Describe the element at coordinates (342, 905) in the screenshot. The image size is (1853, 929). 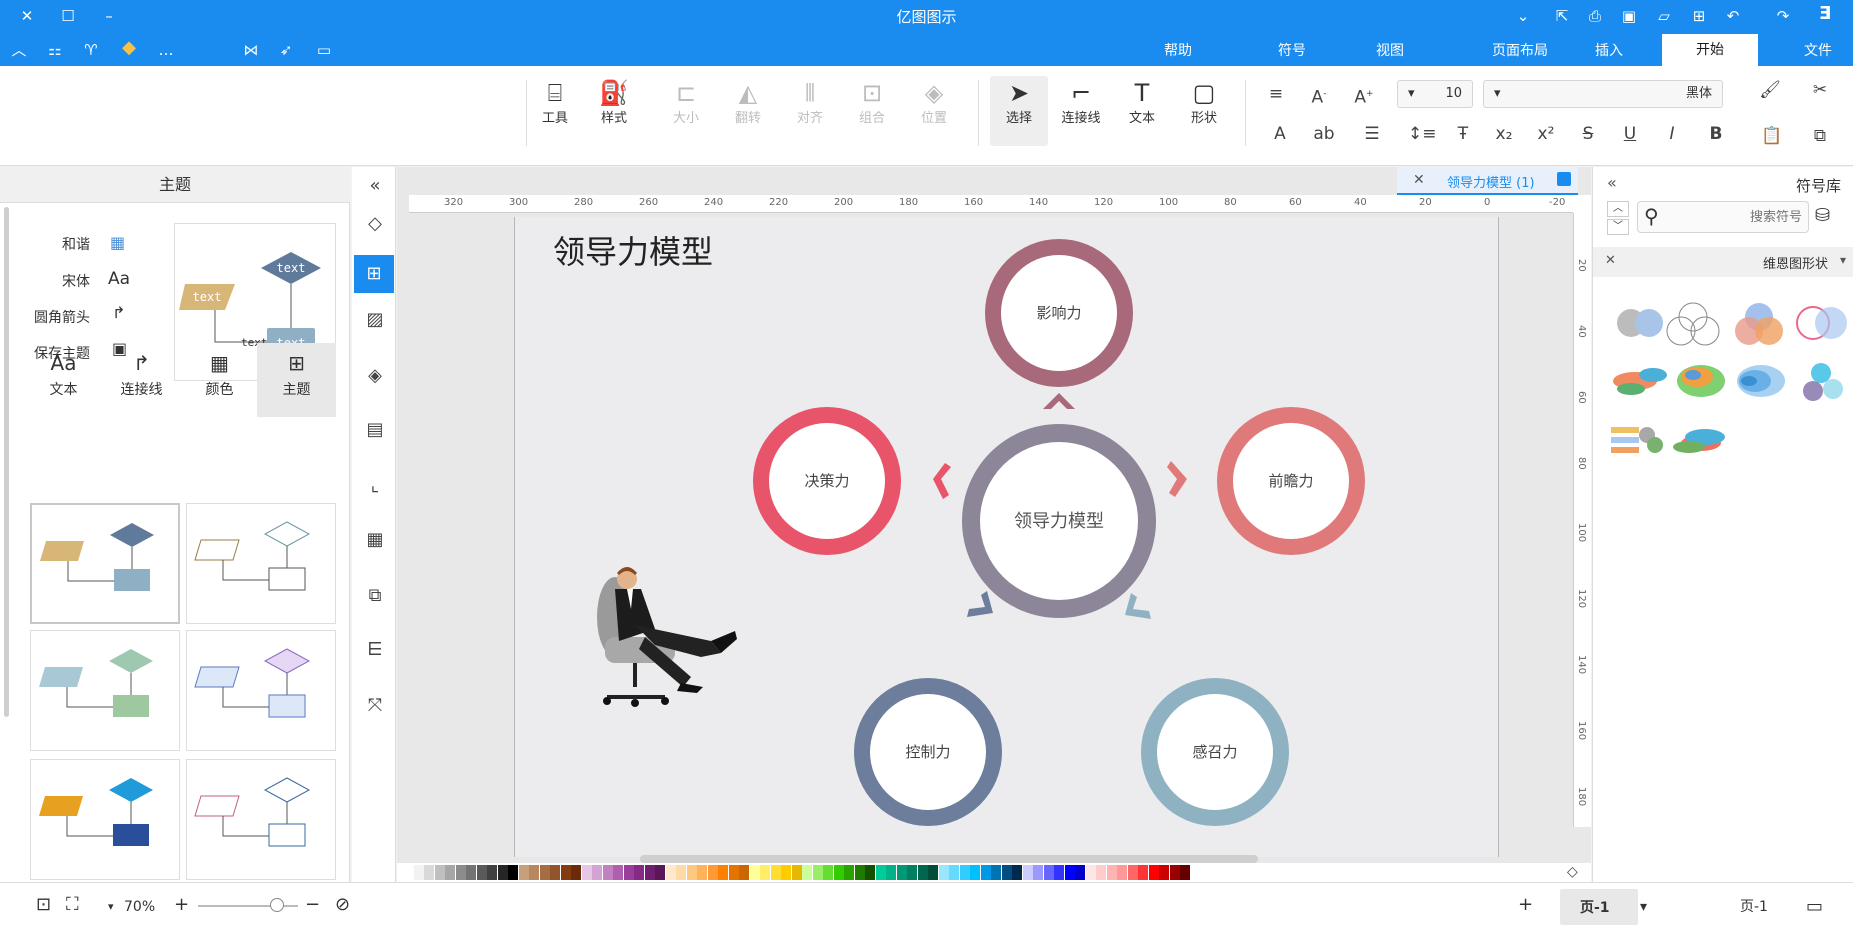
I see `fit-page-icon: ⊘` at that location.